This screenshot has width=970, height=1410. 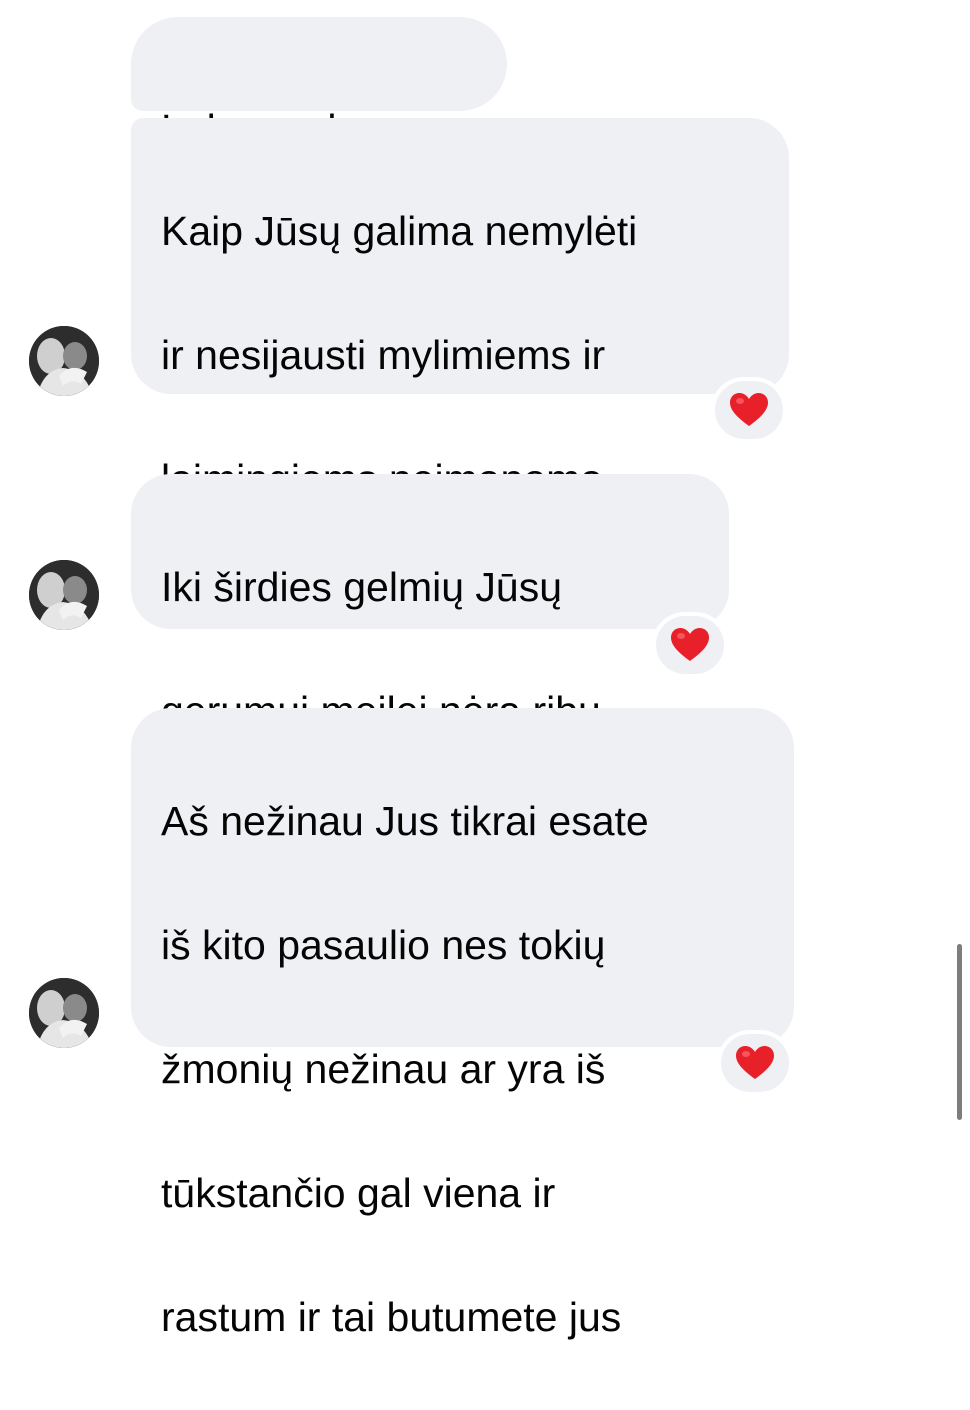 What do you see at coordinates (405, 821) in the screenshot?
I see `message-text-line: Aš nežinau Jus tikrai esate` at bounding box center [405, 821].